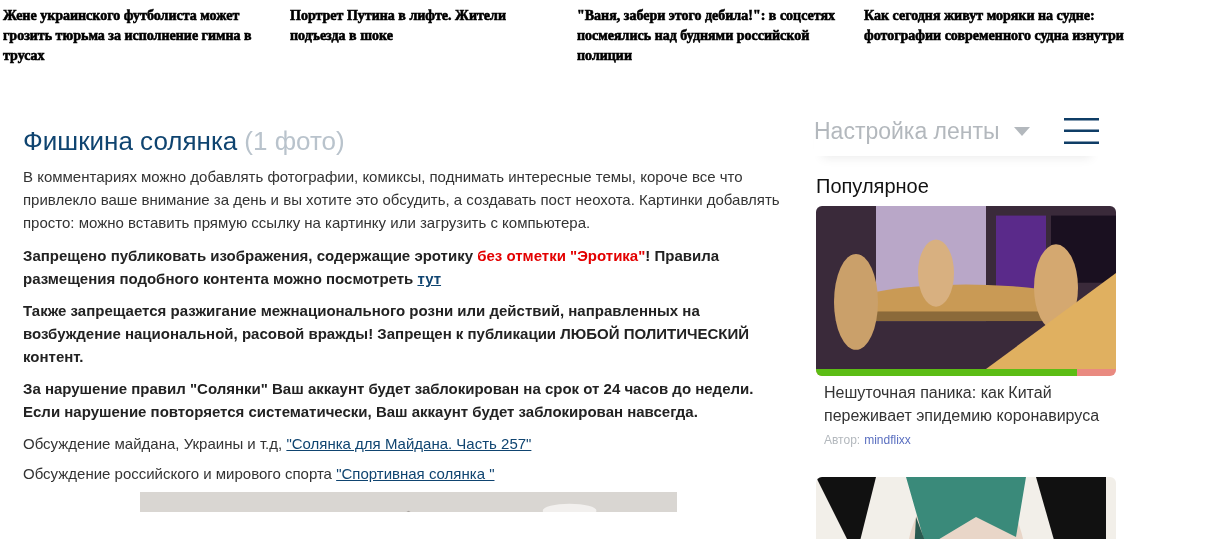 This screenshot has height=556, width=1206. Describe the element at coordinates (372, 267) in the screenshot. I see `rule-text: Запрещено публиковать изображения, содержащие эротику без отметки "Эротика"! Правила размещения подобного контента можно посмотреть тут` at that location.